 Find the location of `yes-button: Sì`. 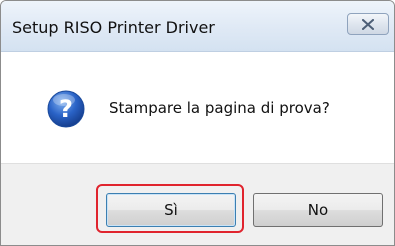

yes-button: Sì is located at coordinates (171, 210).